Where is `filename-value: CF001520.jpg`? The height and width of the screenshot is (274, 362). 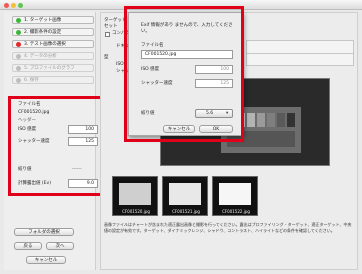 filename-value: CF001520.jpg is located at coordinates (34, 112).